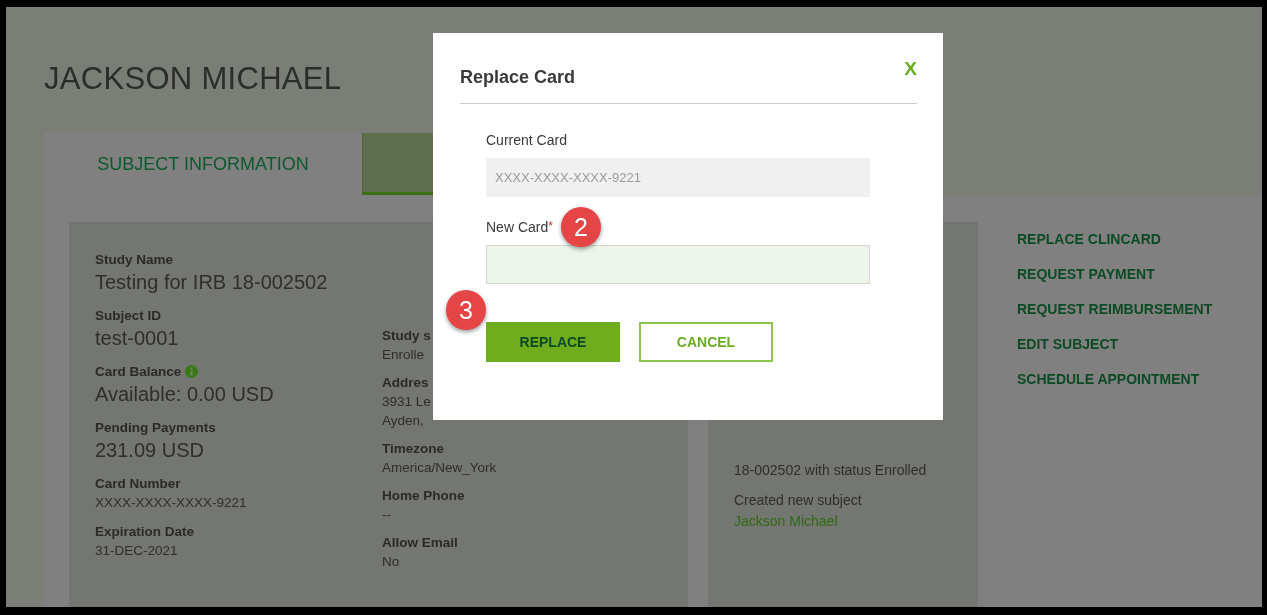 This screenshot has height=615, width=1267. Describe the element at coordinates (406, 401) in the screenshot. I see `field-value: 3931 Le` at that location.